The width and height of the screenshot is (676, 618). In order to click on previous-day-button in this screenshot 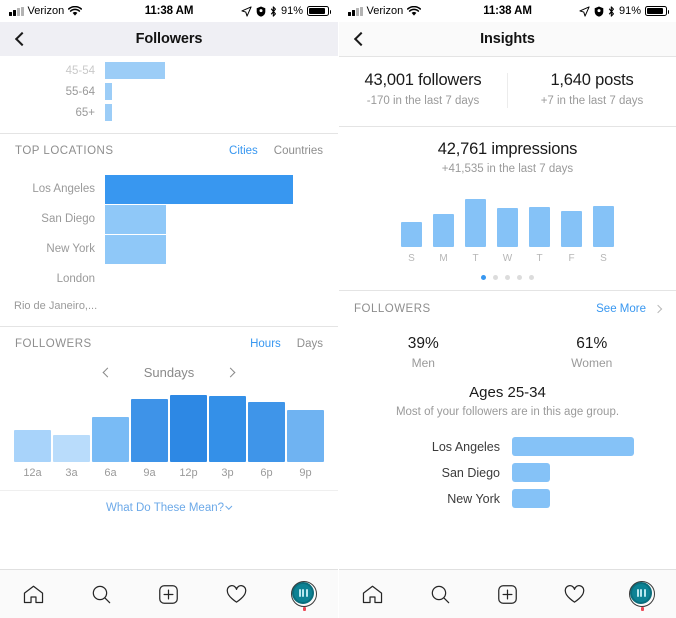, I will do `click(108, 372)`.